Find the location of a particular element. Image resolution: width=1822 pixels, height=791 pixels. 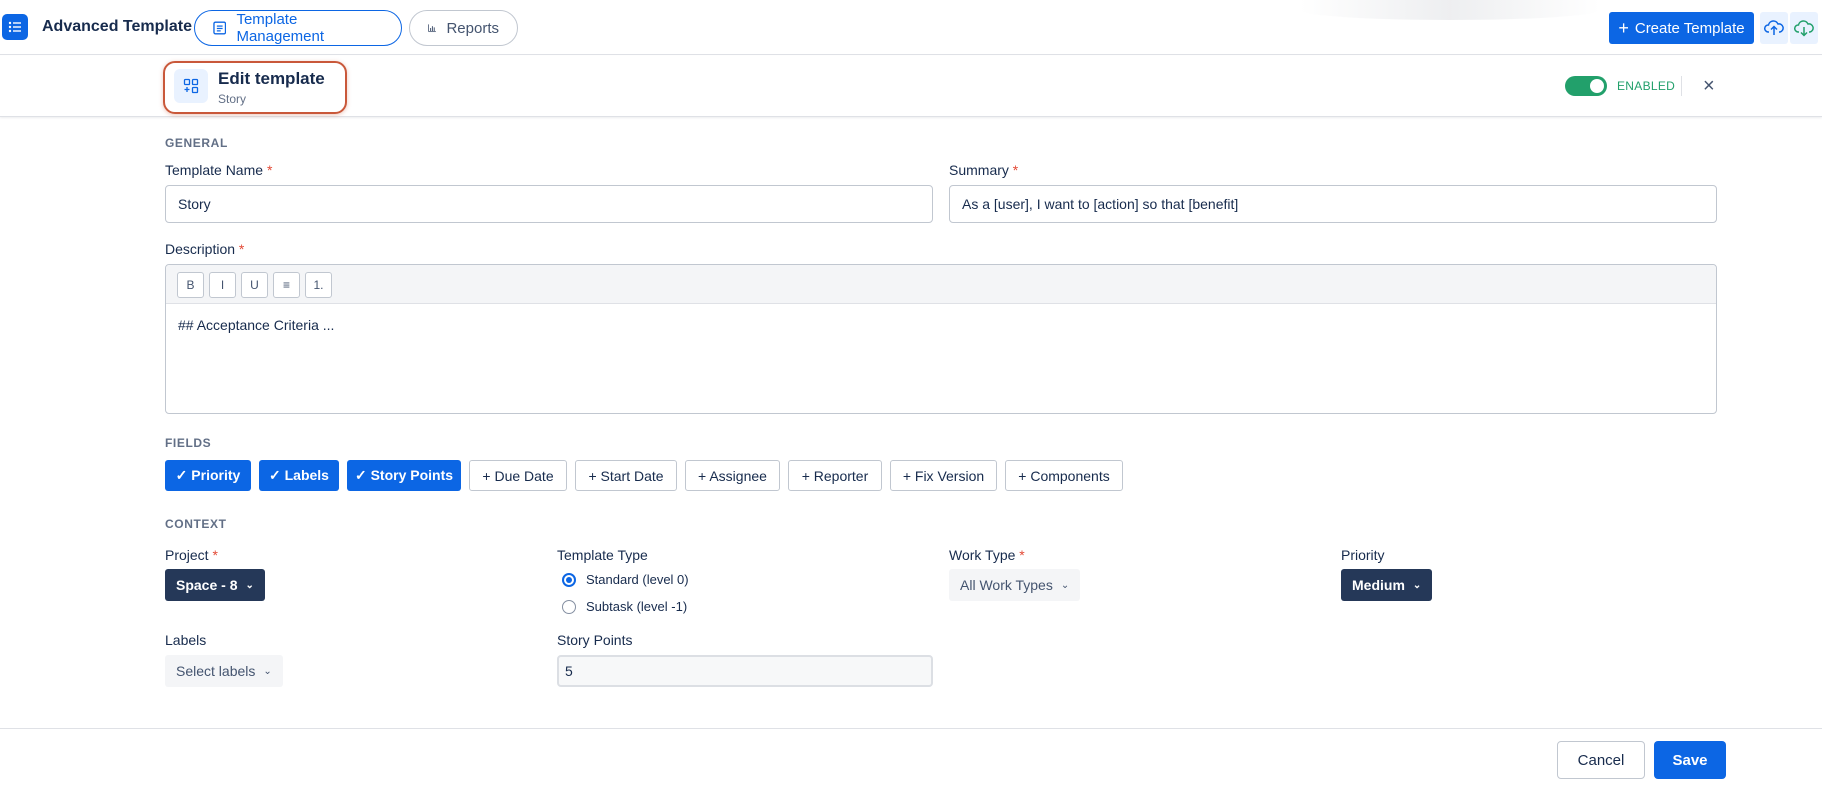

tab-label: Reports is located at coordinates (472, 28).